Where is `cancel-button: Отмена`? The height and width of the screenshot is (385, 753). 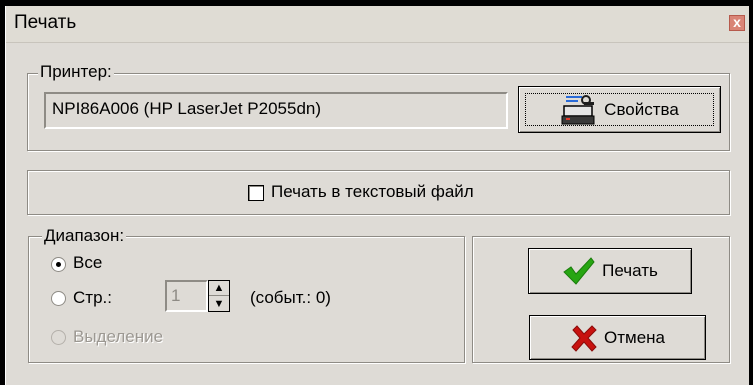
cancel-button: Отмена is located at coordinates (617, 337).